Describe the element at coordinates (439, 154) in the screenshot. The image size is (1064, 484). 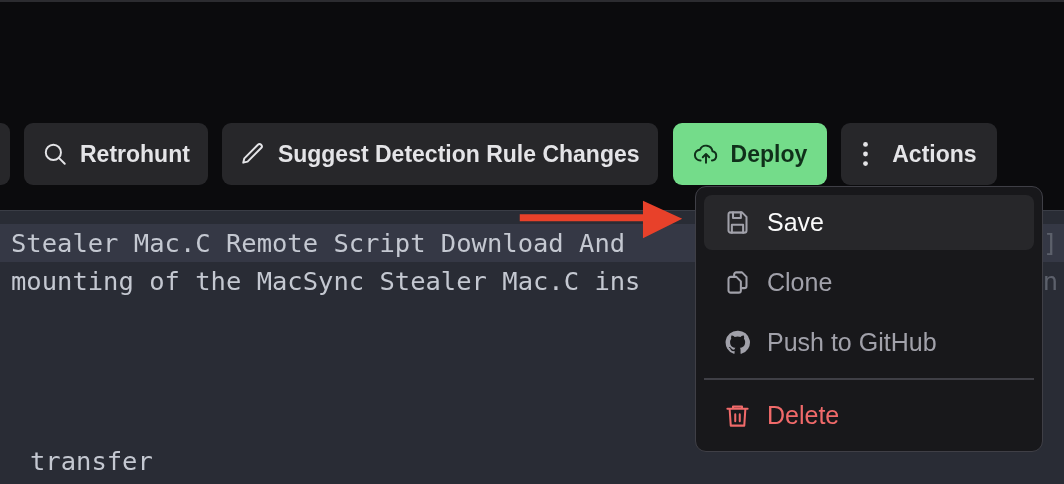
I see `suggest-button: Suggest Detection Rule Changes` at that location.